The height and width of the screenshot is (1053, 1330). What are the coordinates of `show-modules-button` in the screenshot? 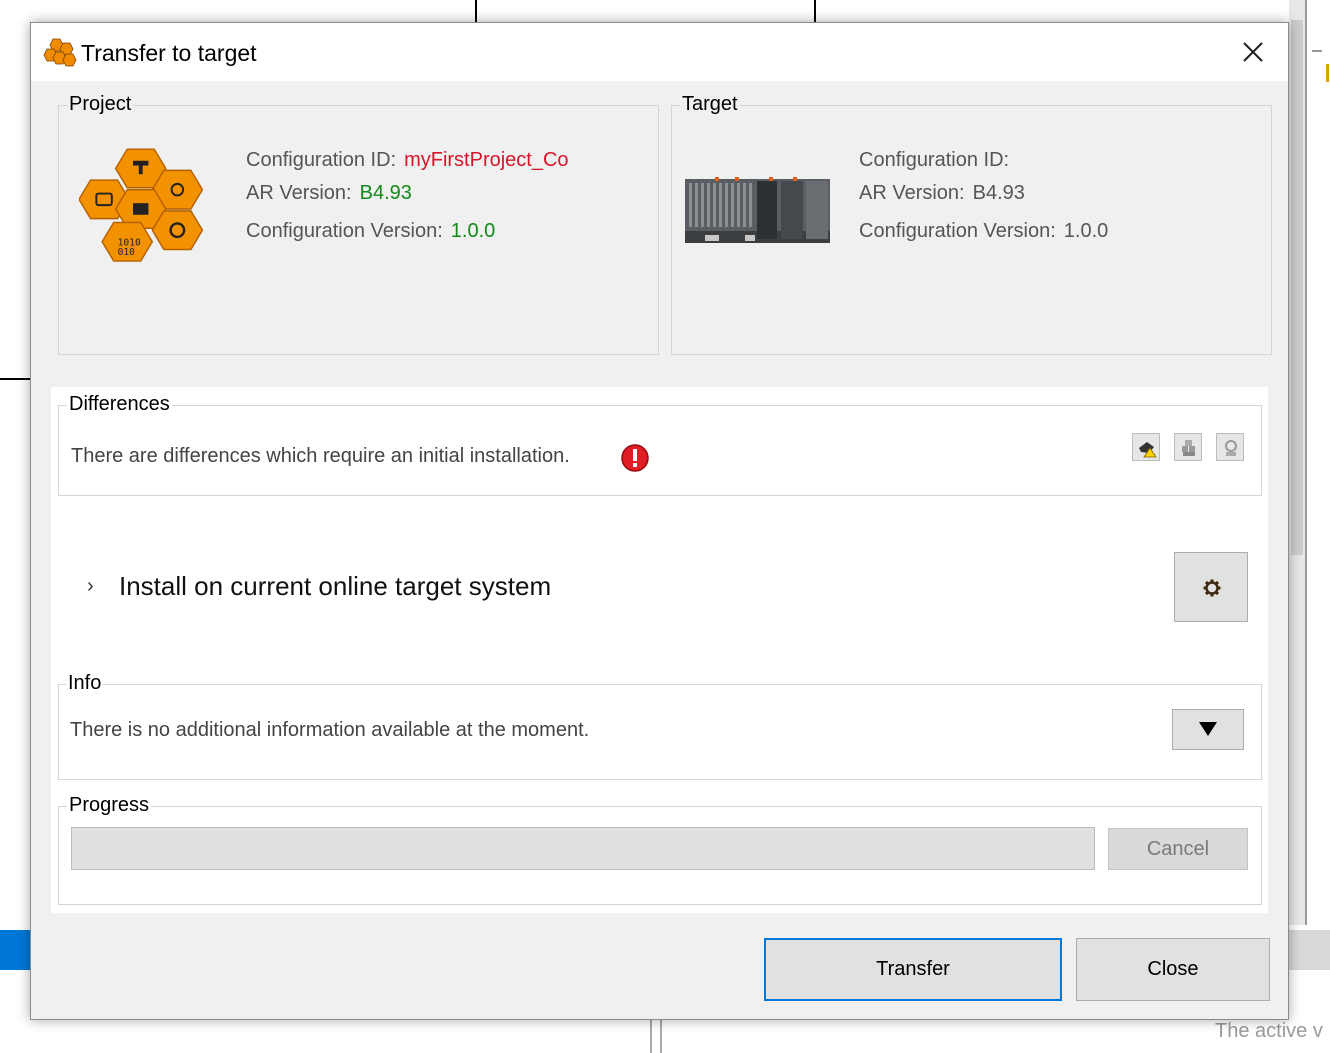 It's located at (1188, 447).